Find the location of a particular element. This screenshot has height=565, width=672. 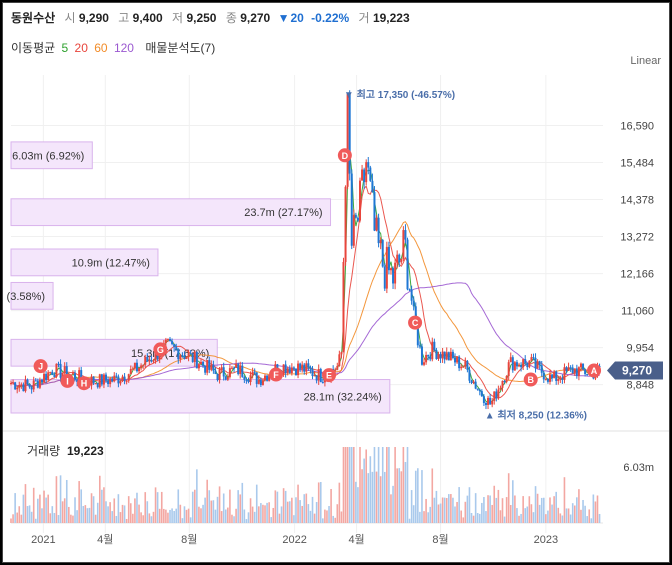

time-tick-label: 2023 is located at coordinates (546, 540).